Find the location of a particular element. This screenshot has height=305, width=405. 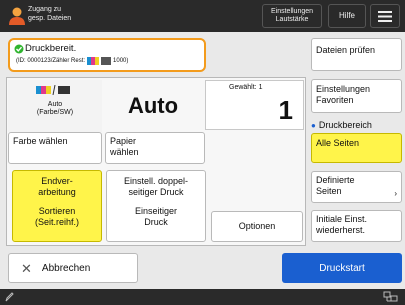

all-pages-label: Alle Seiten is located at coordinates (338, 143).